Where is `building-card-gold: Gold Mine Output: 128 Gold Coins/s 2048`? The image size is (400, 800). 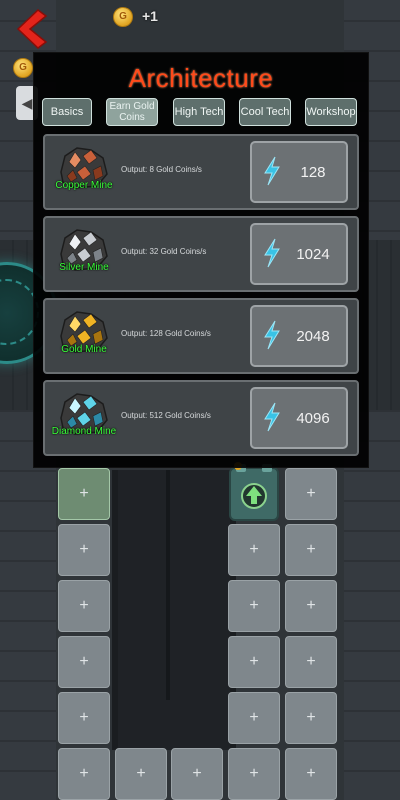 building-card-gold: Gold Mine Output: 128 Gold Coins/s 2048 is located at coordinates (201, 336).